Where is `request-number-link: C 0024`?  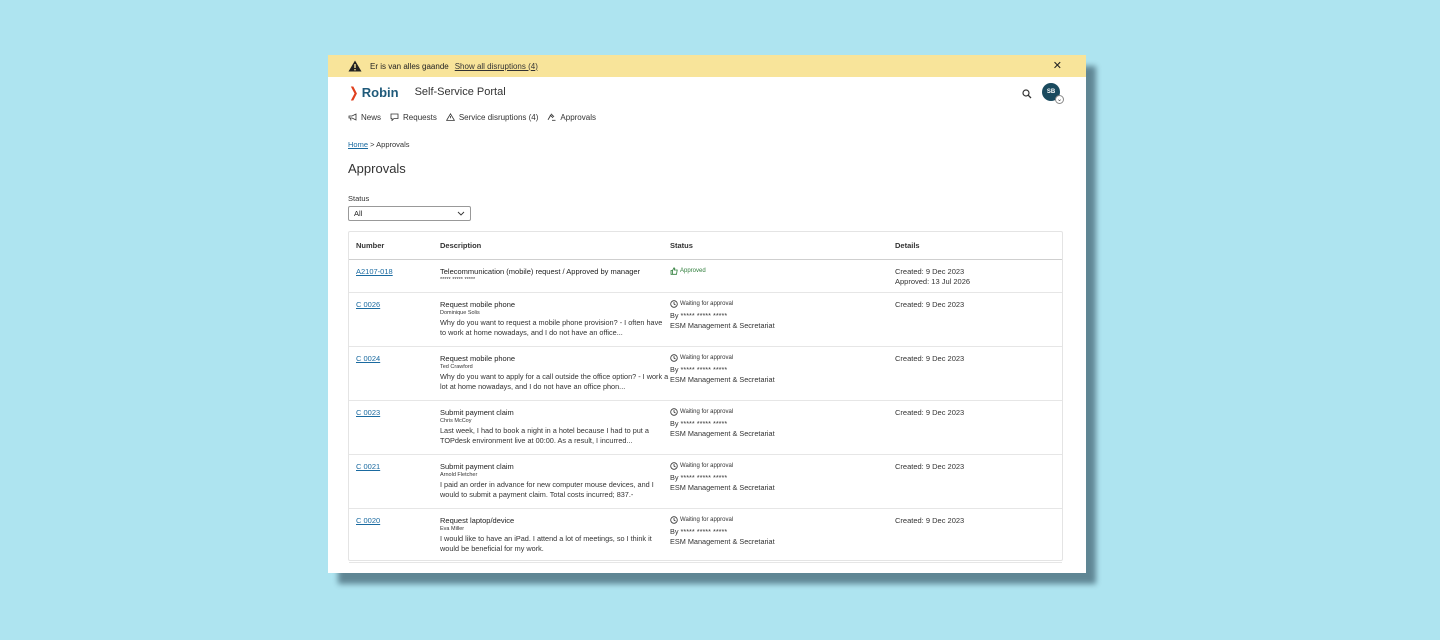
request-number-link: C 0024 is located at coordinates (368, 358).